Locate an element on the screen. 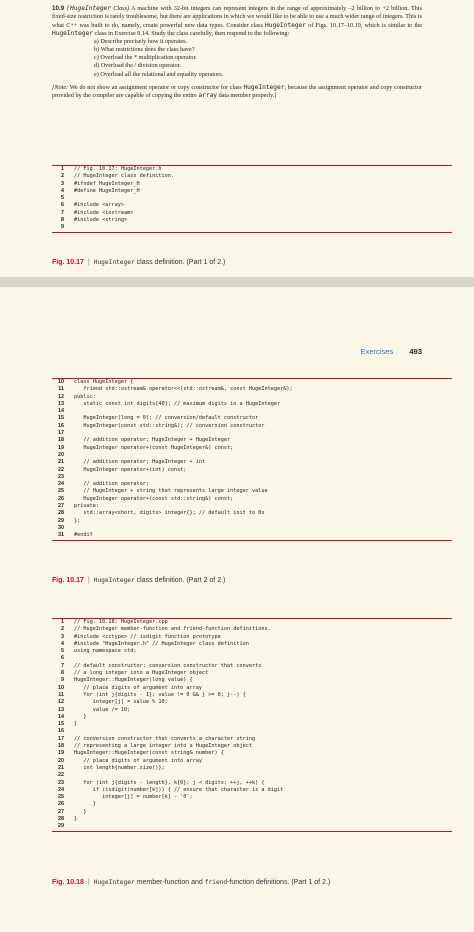 The width and height of the screenshot is (474, 932). code-text: // HugeInteger class definition. is located at coordinates (124, 176).